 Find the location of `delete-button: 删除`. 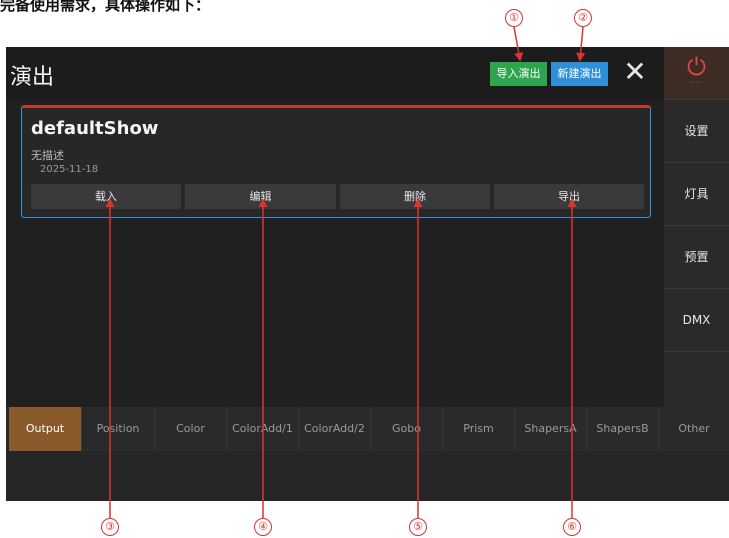

delete-button: 删除 is located at coordinates (415, 196).